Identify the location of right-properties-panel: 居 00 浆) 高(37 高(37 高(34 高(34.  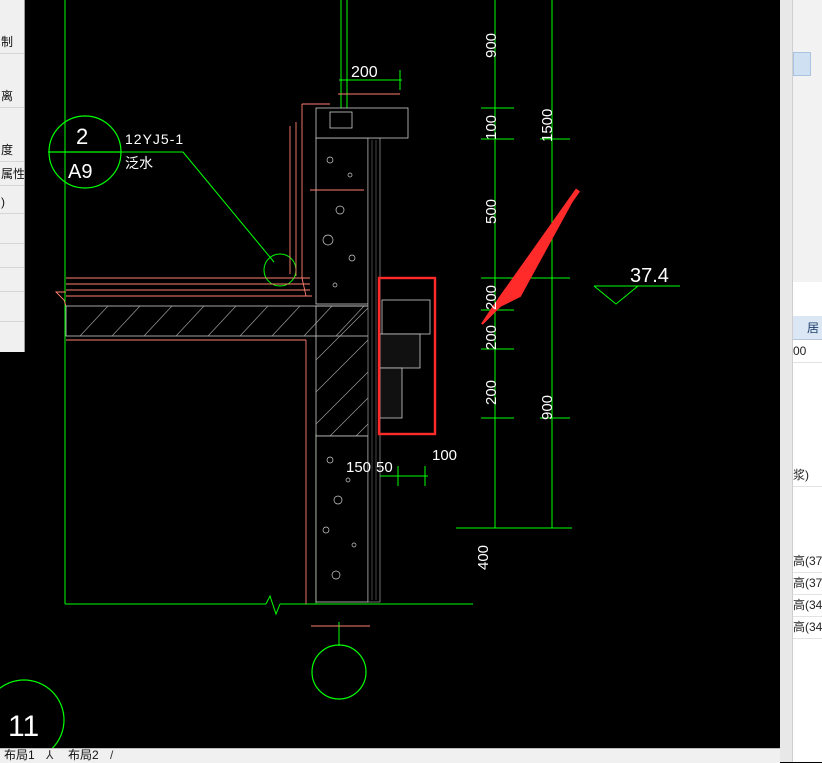
(801, 381).